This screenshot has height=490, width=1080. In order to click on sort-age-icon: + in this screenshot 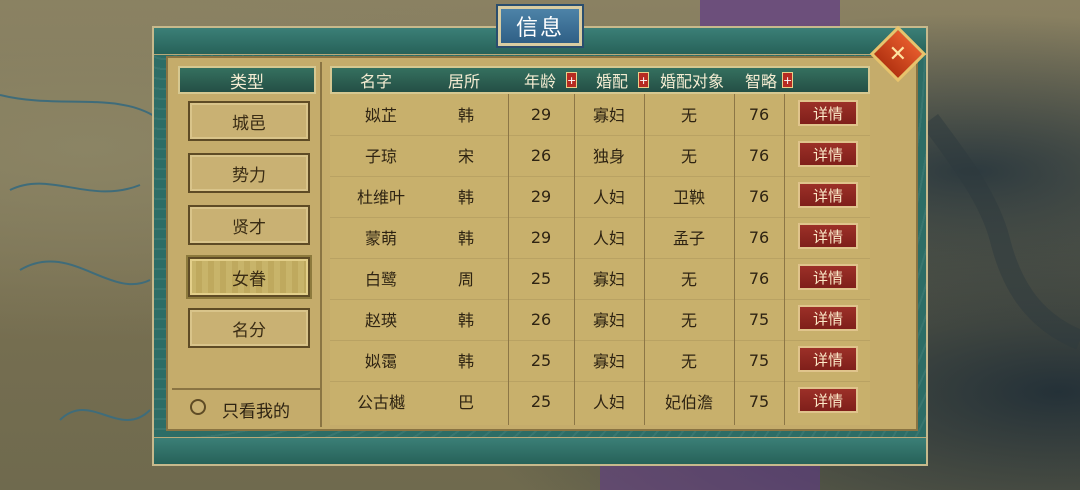, I will do `click(571, 80)`.